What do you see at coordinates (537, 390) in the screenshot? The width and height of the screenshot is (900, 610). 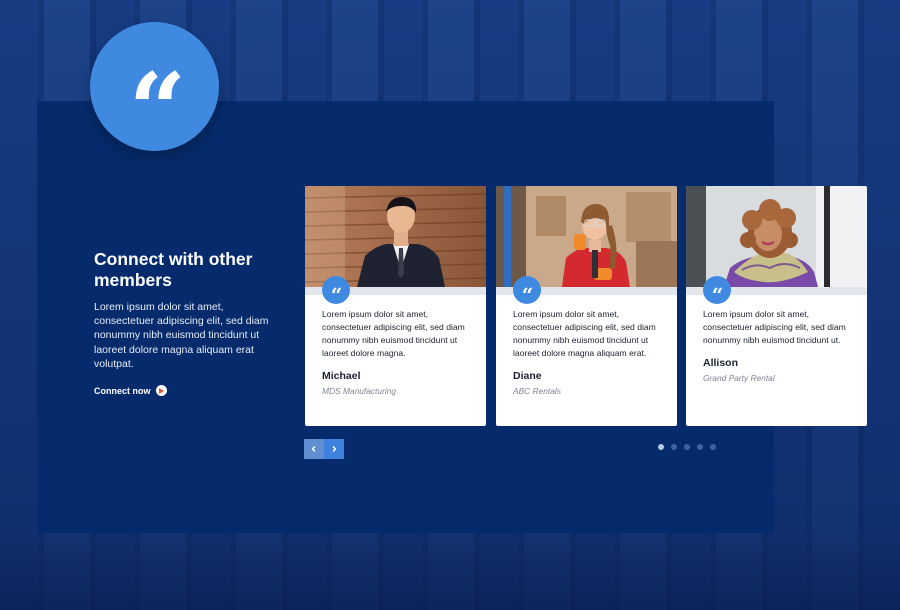 I see `testimonial-company: ABC Rentals` at bounding box center [537, 390].